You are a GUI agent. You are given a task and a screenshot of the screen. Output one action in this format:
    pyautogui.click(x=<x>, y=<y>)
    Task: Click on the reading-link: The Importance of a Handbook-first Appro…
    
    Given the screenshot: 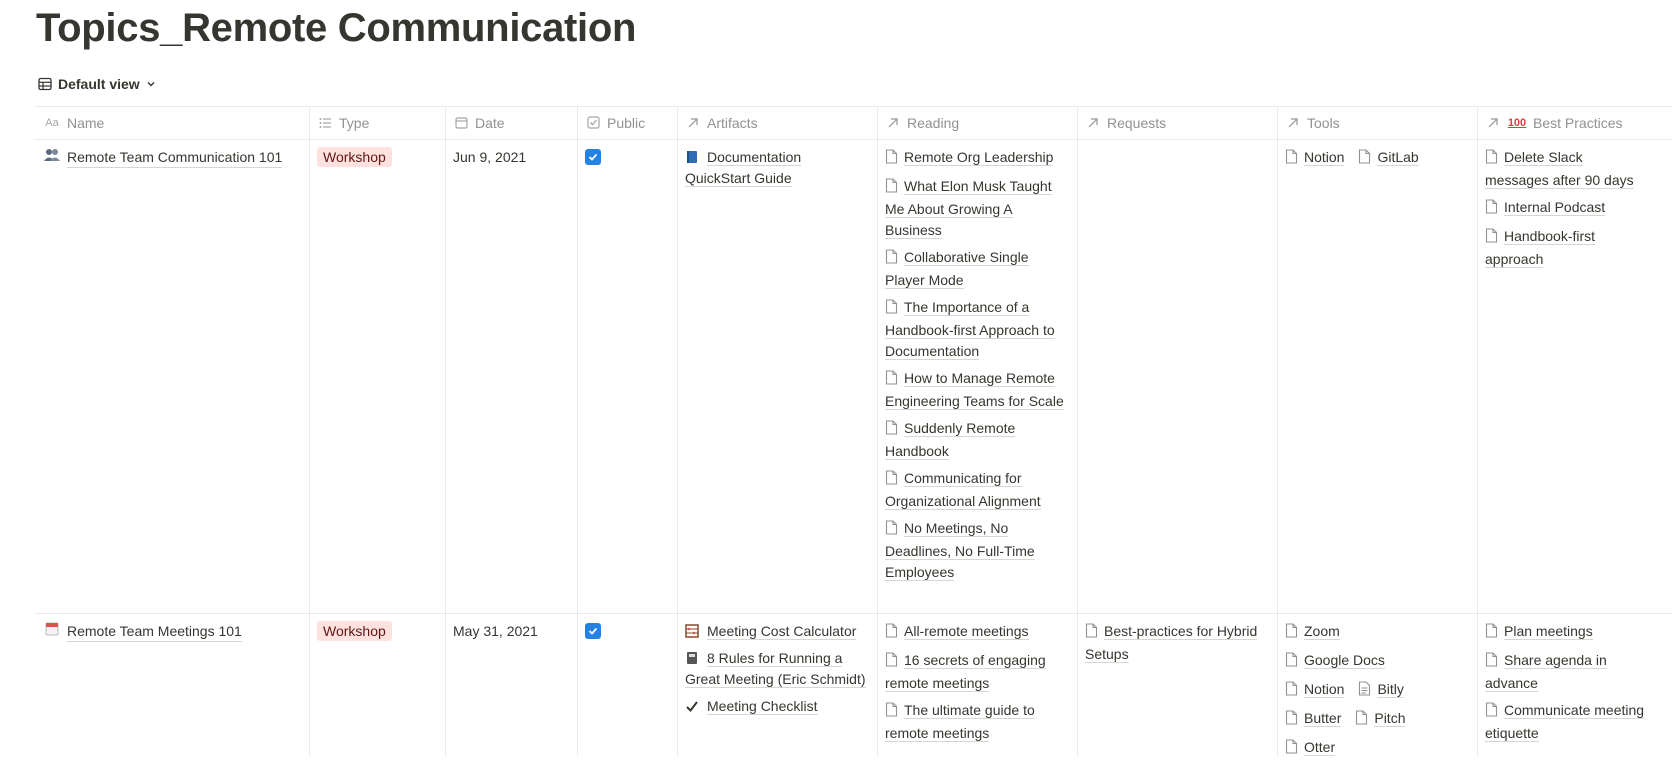 What is the action you would take?
    pyautogui.click(x=977, y=329)
    